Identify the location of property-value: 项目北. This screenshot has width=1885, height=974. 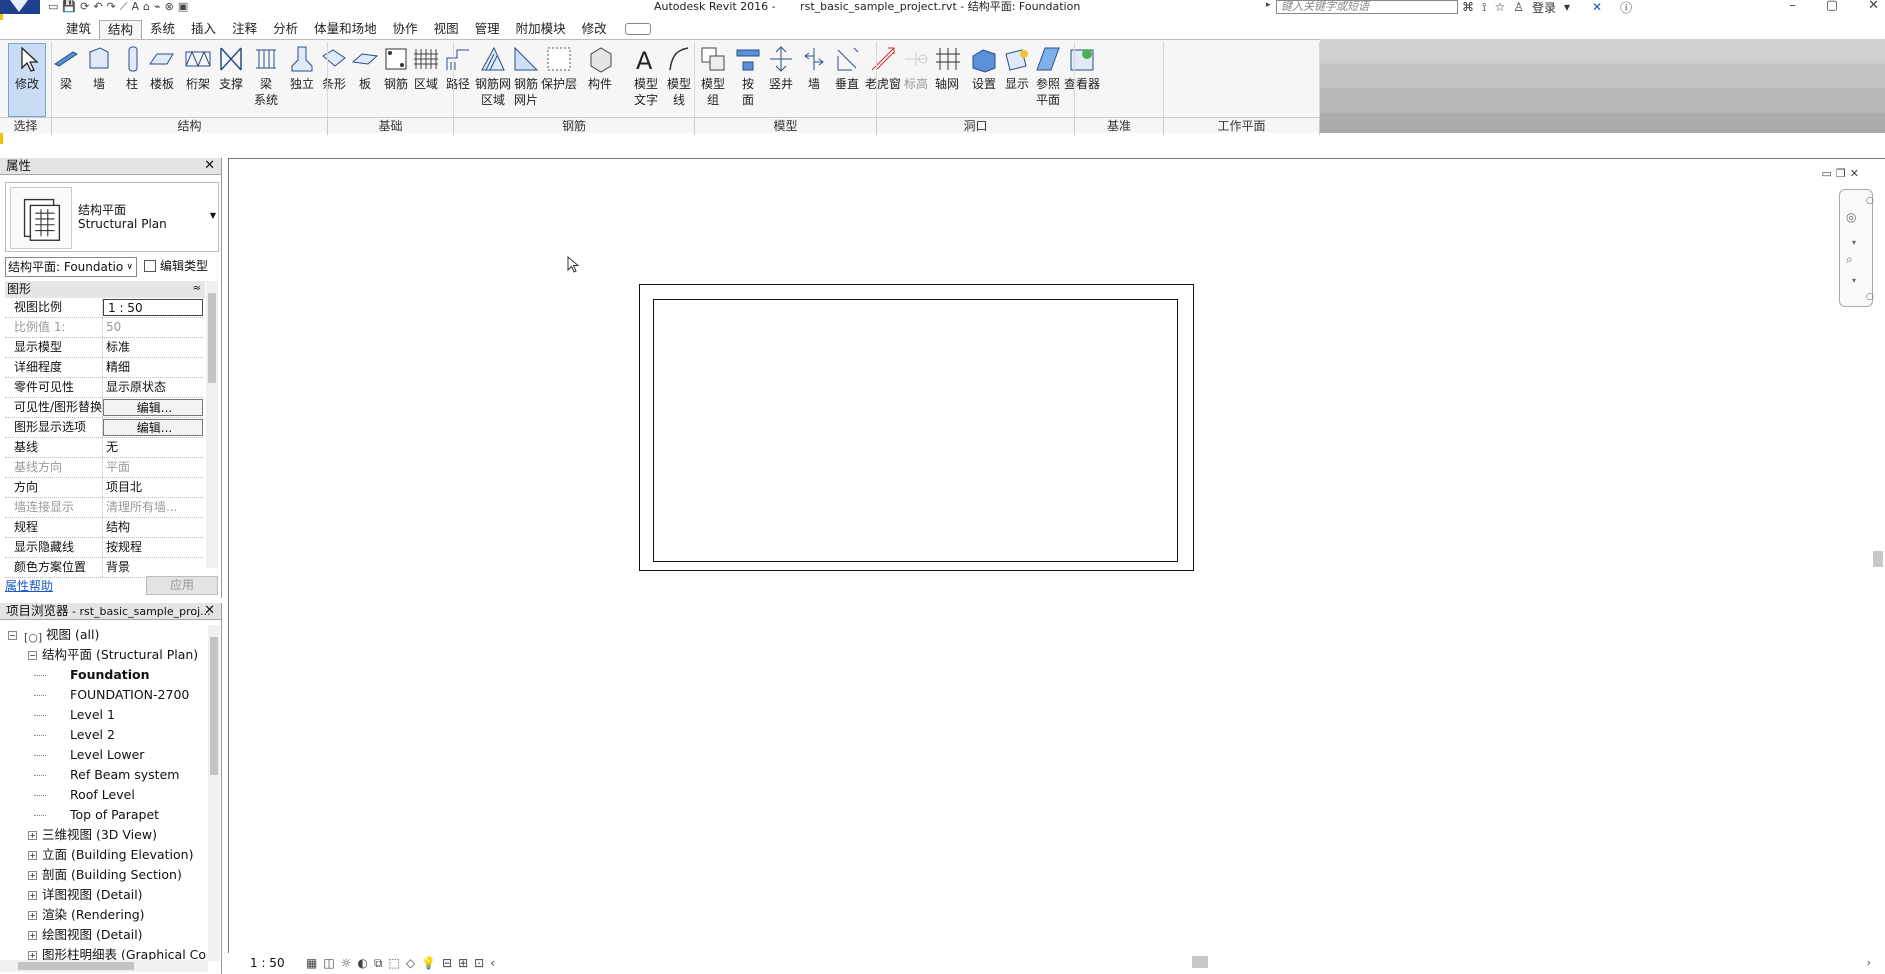
(153, 487).